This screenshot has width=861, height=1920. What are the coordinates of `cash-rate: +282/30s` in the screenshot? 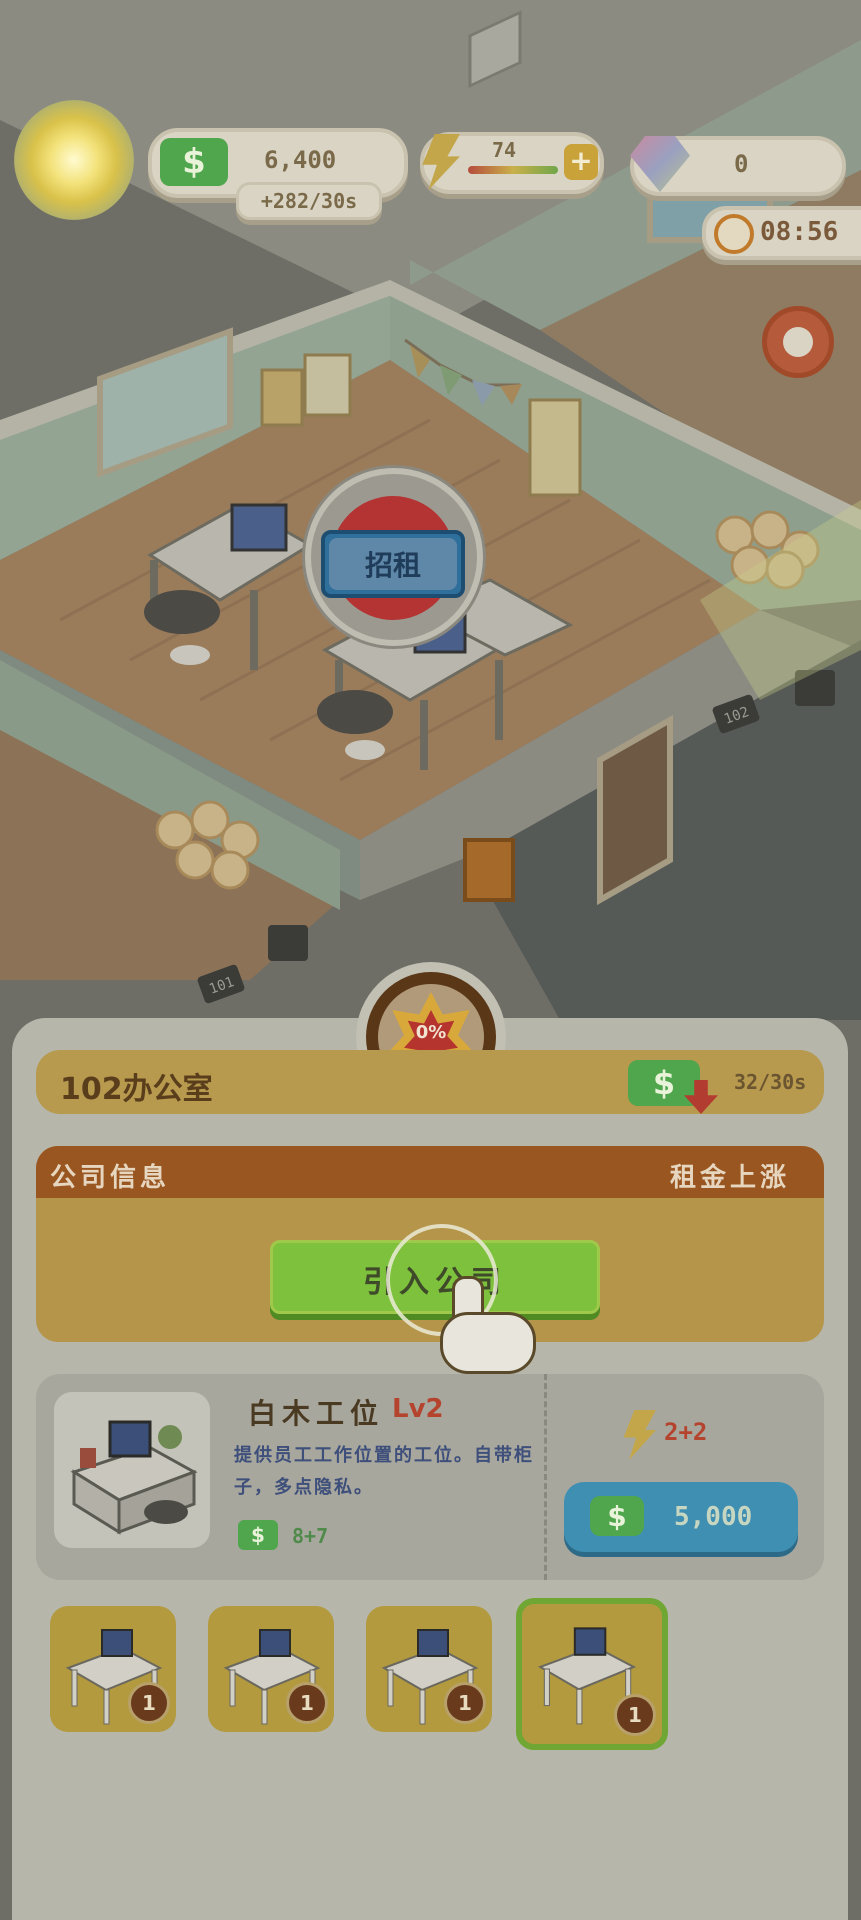 It's located at (309, 201).